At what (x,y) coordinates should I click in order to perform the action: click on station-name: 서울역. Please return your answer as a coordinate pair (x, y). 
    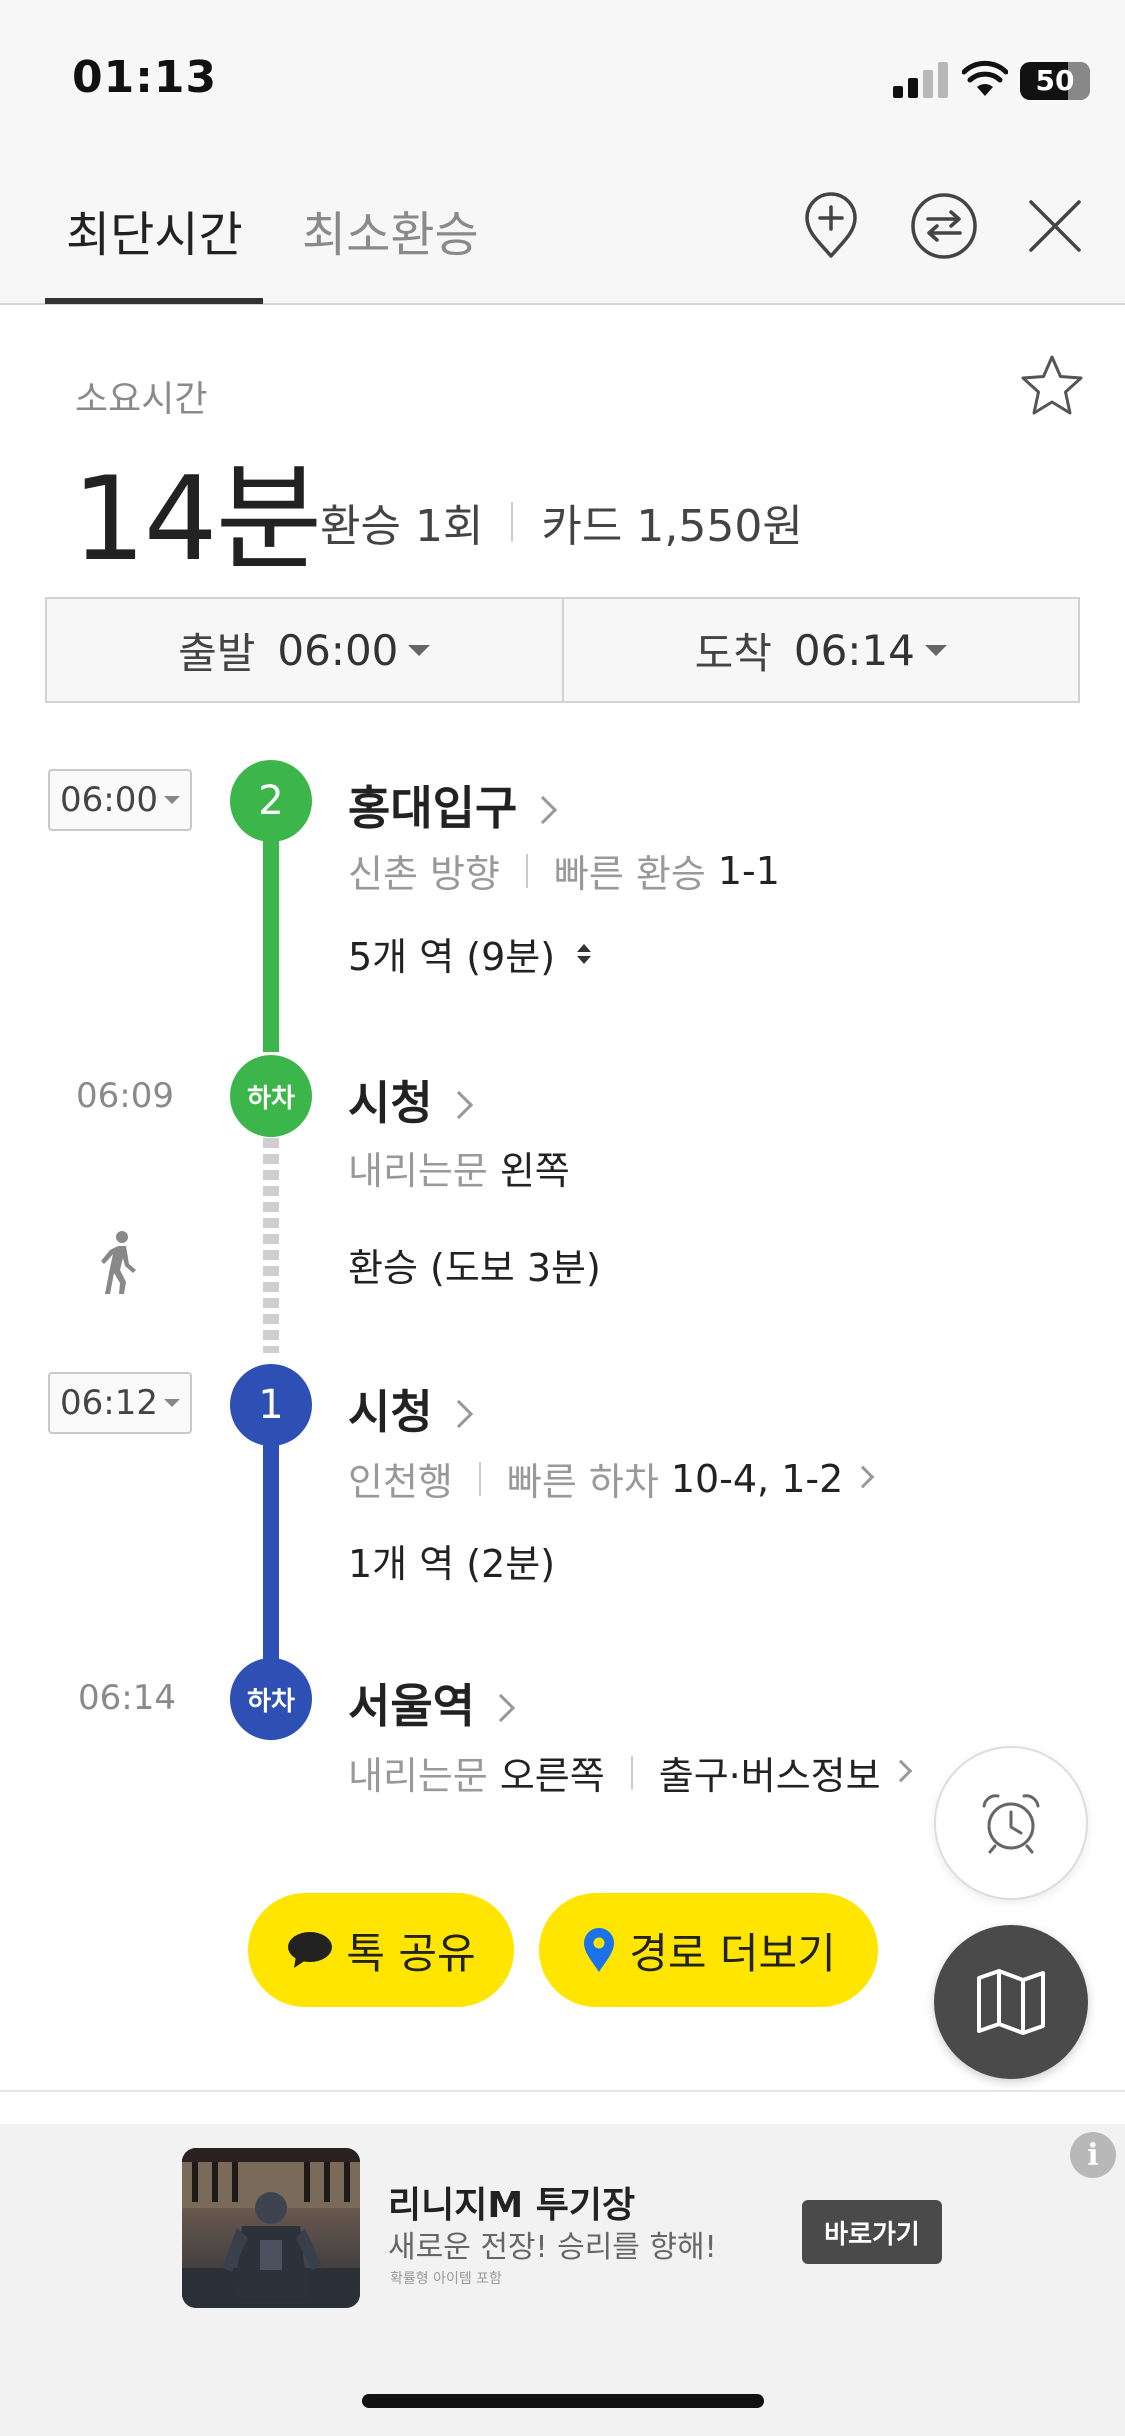
    Looking at the image, I should click on (411, 1706).